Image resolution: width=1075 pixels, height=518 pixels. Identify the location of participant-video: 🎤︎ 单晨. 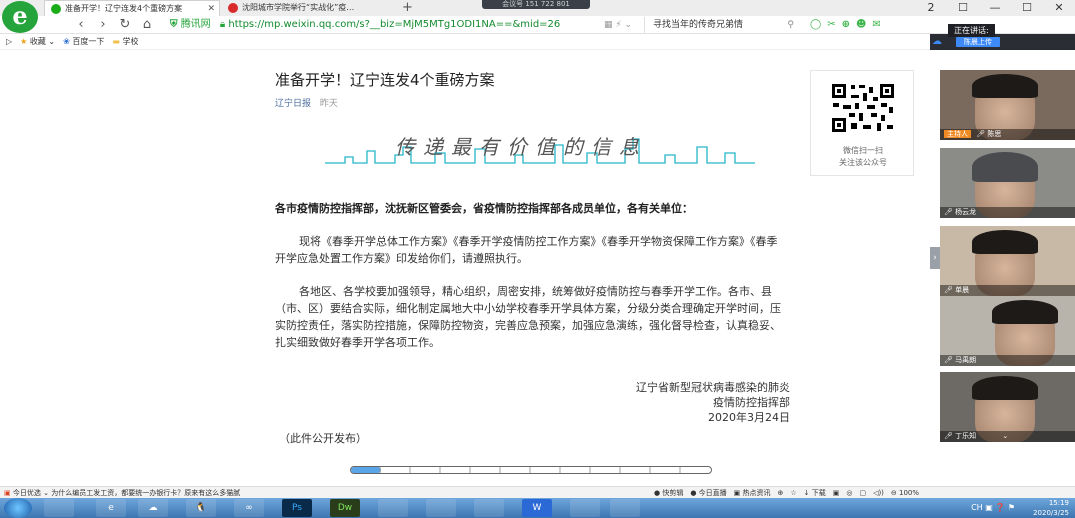
(1007, 261).